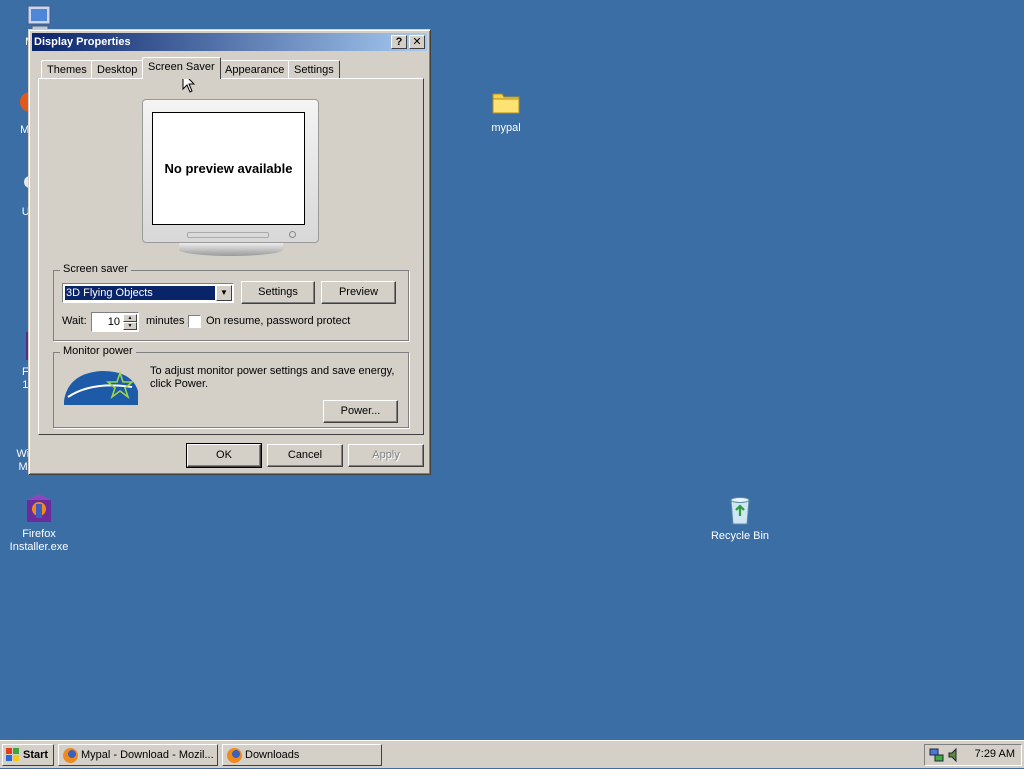 The image size is (1024, 769). I want to click on dropdown-arrow-icon: ▼, so click(224, 293).